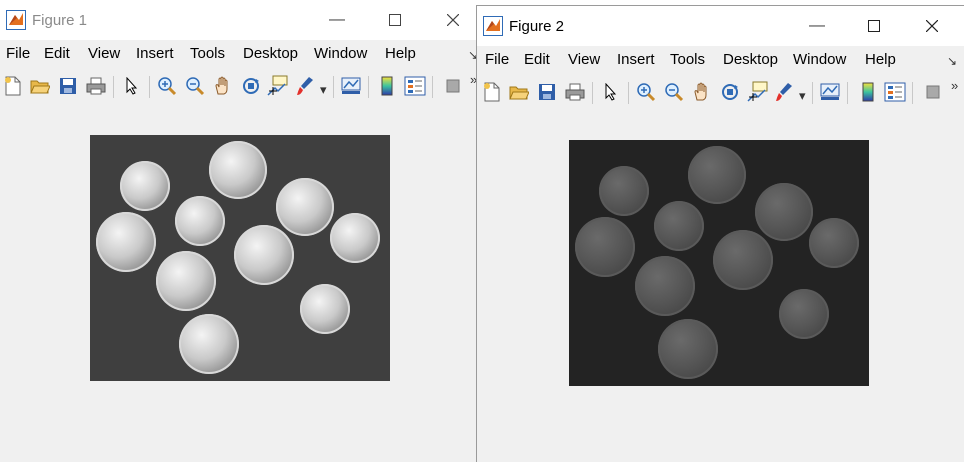 This screenshot has height=462, width=964. What do you see at coordinates (952, 61) in the screenshot?
I see `undock-arrow-icon: ↘` at bounding box center [952, 61].